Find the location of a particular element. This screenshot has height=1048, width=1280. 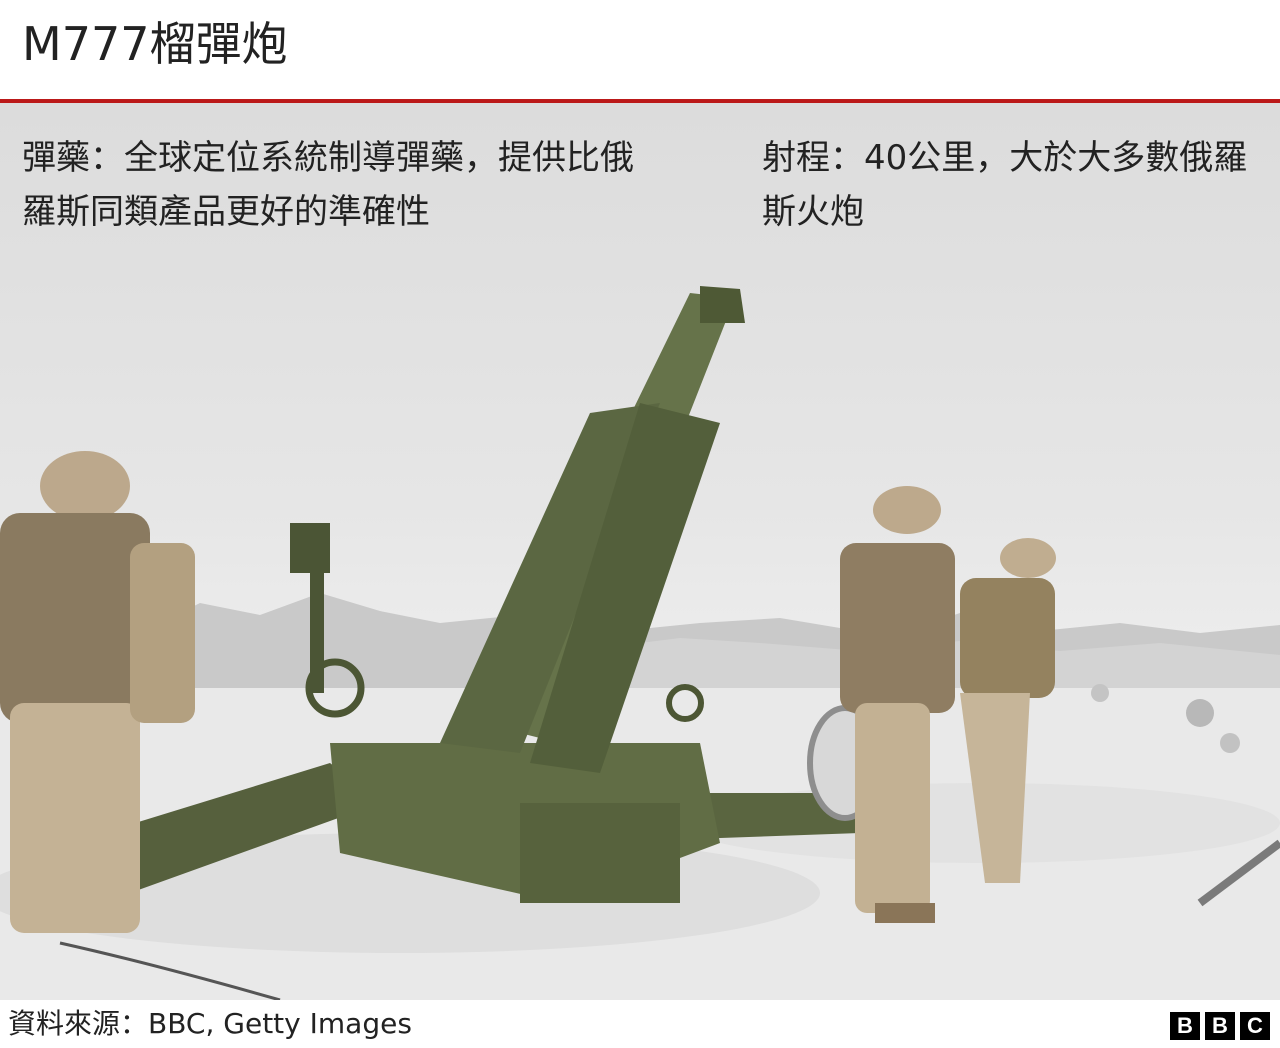

bbc-logo: B B C is located at coordinates (1220, 1026).